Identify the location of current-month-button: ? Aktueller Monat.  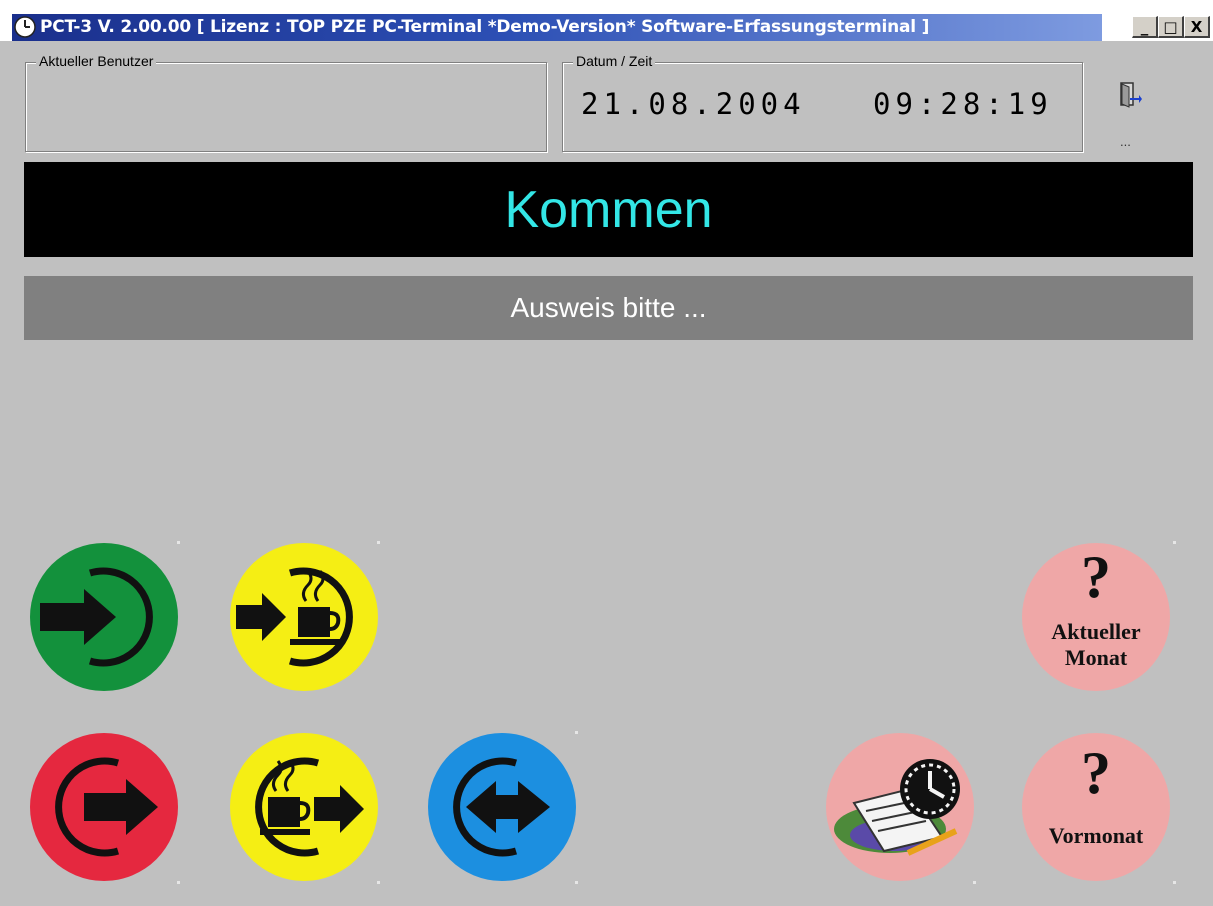
(1096, 617).